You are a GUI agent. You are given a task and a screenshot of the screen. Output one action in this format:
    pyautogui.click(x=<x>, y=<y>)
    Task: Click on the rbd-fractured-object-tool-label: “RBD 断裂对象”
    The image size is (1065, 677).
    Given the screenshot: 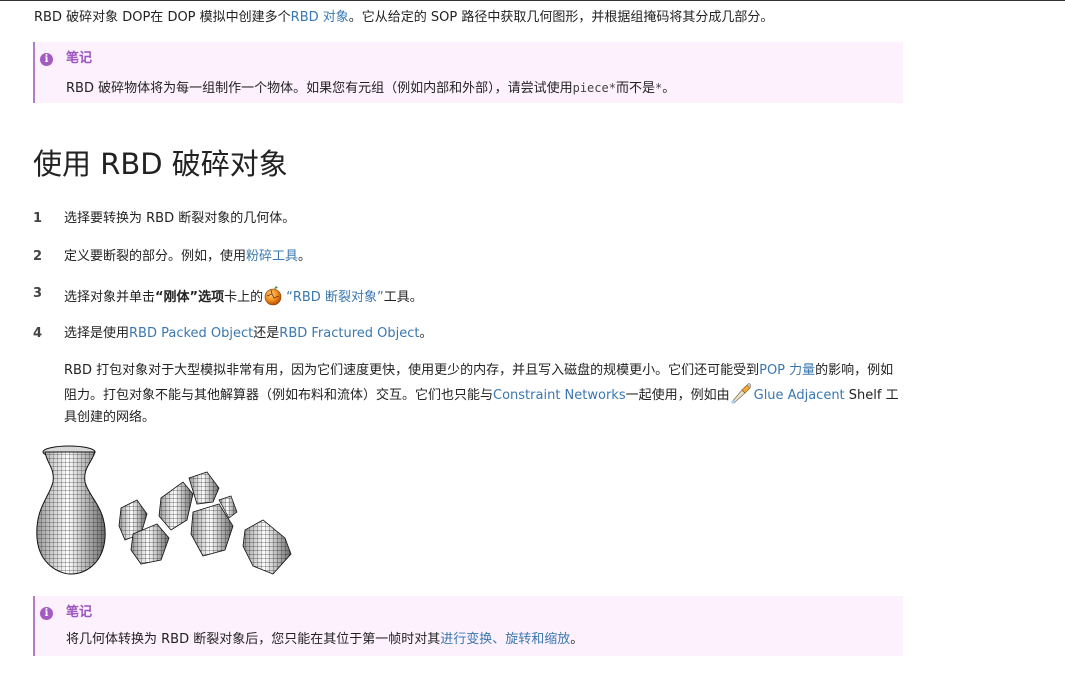 What is the action you would take?
    pyautogui.click(x=335, y=297)
    